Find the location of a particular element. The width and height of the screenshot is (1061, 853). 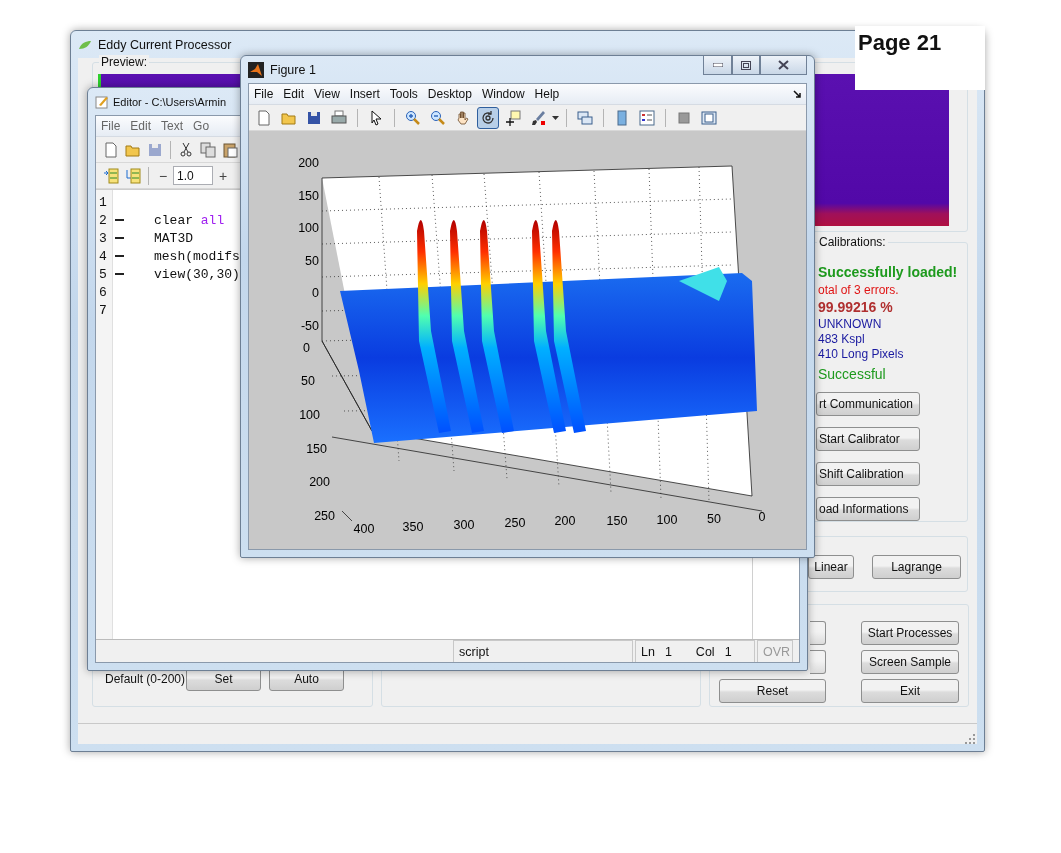

increment-field: 1.0 is located at coordinates (193, 175).